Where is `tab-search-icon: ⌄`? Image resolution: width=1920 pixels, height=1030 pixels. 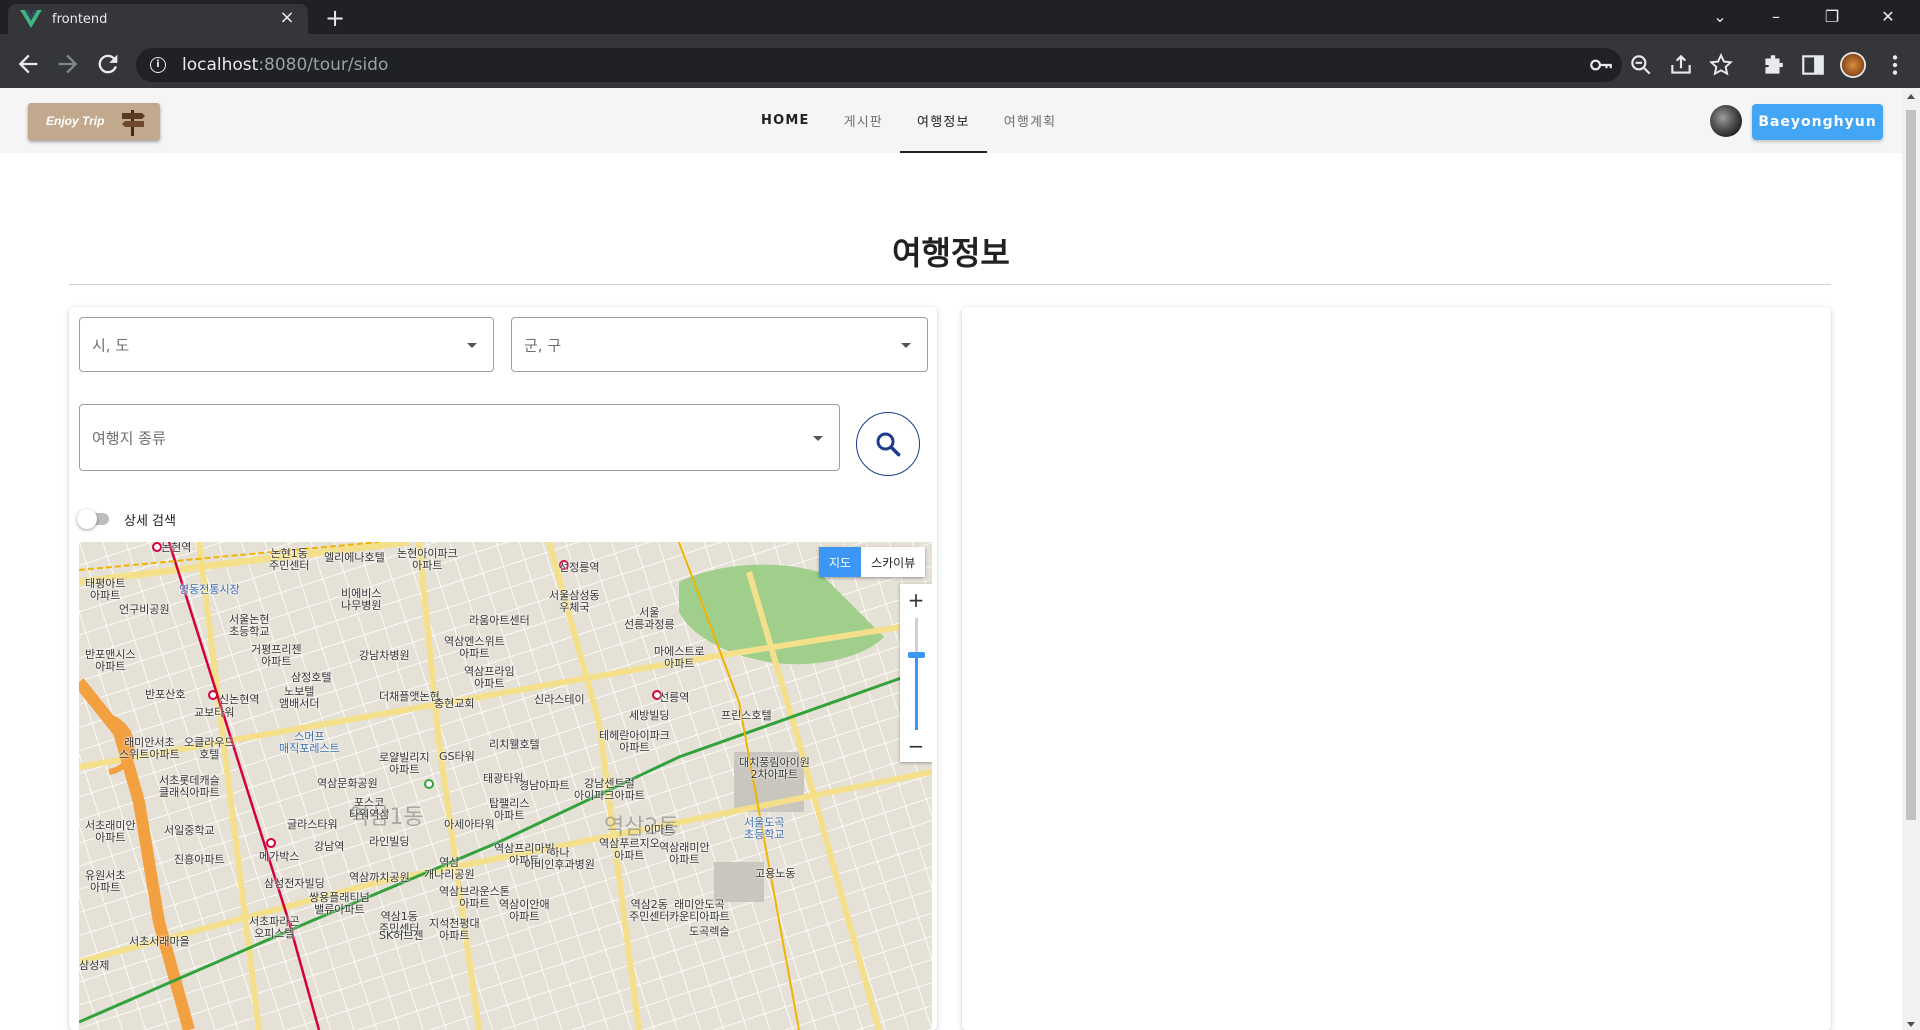 tab-search-icon: ⌄ is located at coordinates (1720, 17).